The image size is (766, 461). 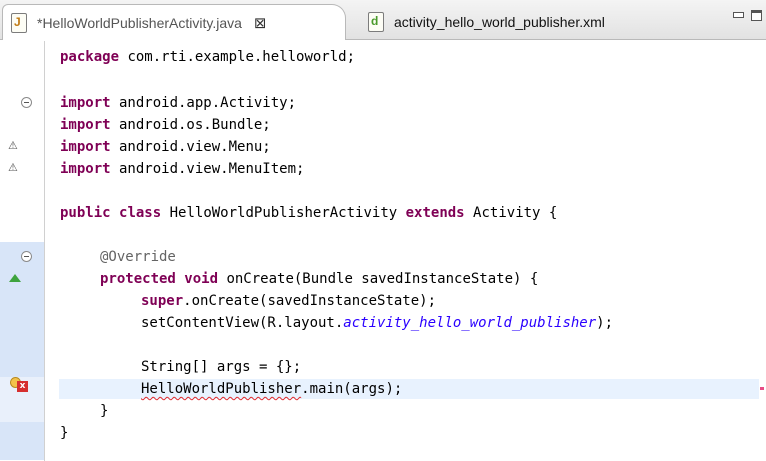 What do you see at coordinates (376, 22) in the screenshot?
I see `xml-file-icon: d` at bounding box center [376, 22].